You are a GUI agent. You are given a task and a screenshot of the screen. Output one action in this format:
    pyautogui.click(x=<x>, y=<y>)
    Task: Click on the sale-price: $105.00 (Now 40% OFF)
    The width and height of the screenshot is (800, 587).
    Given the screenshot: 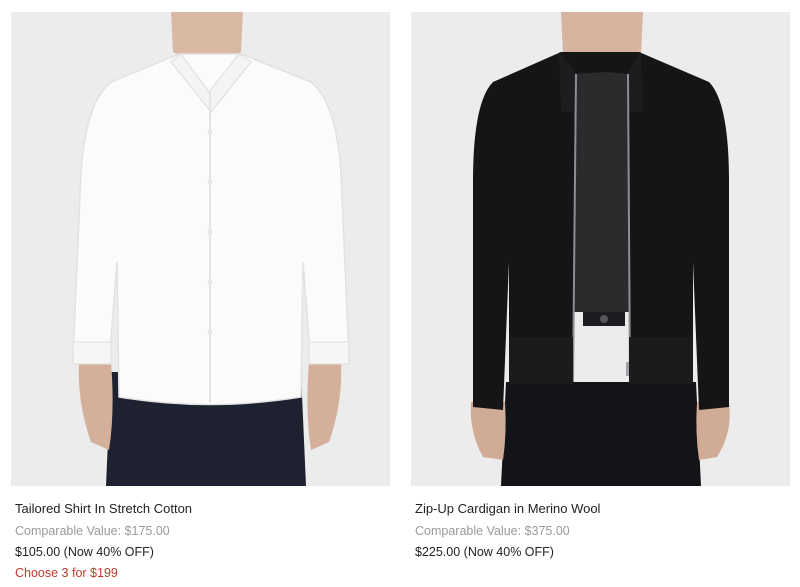 What is the action you would take?
    pyautogui.click(x=84, y=552)
    